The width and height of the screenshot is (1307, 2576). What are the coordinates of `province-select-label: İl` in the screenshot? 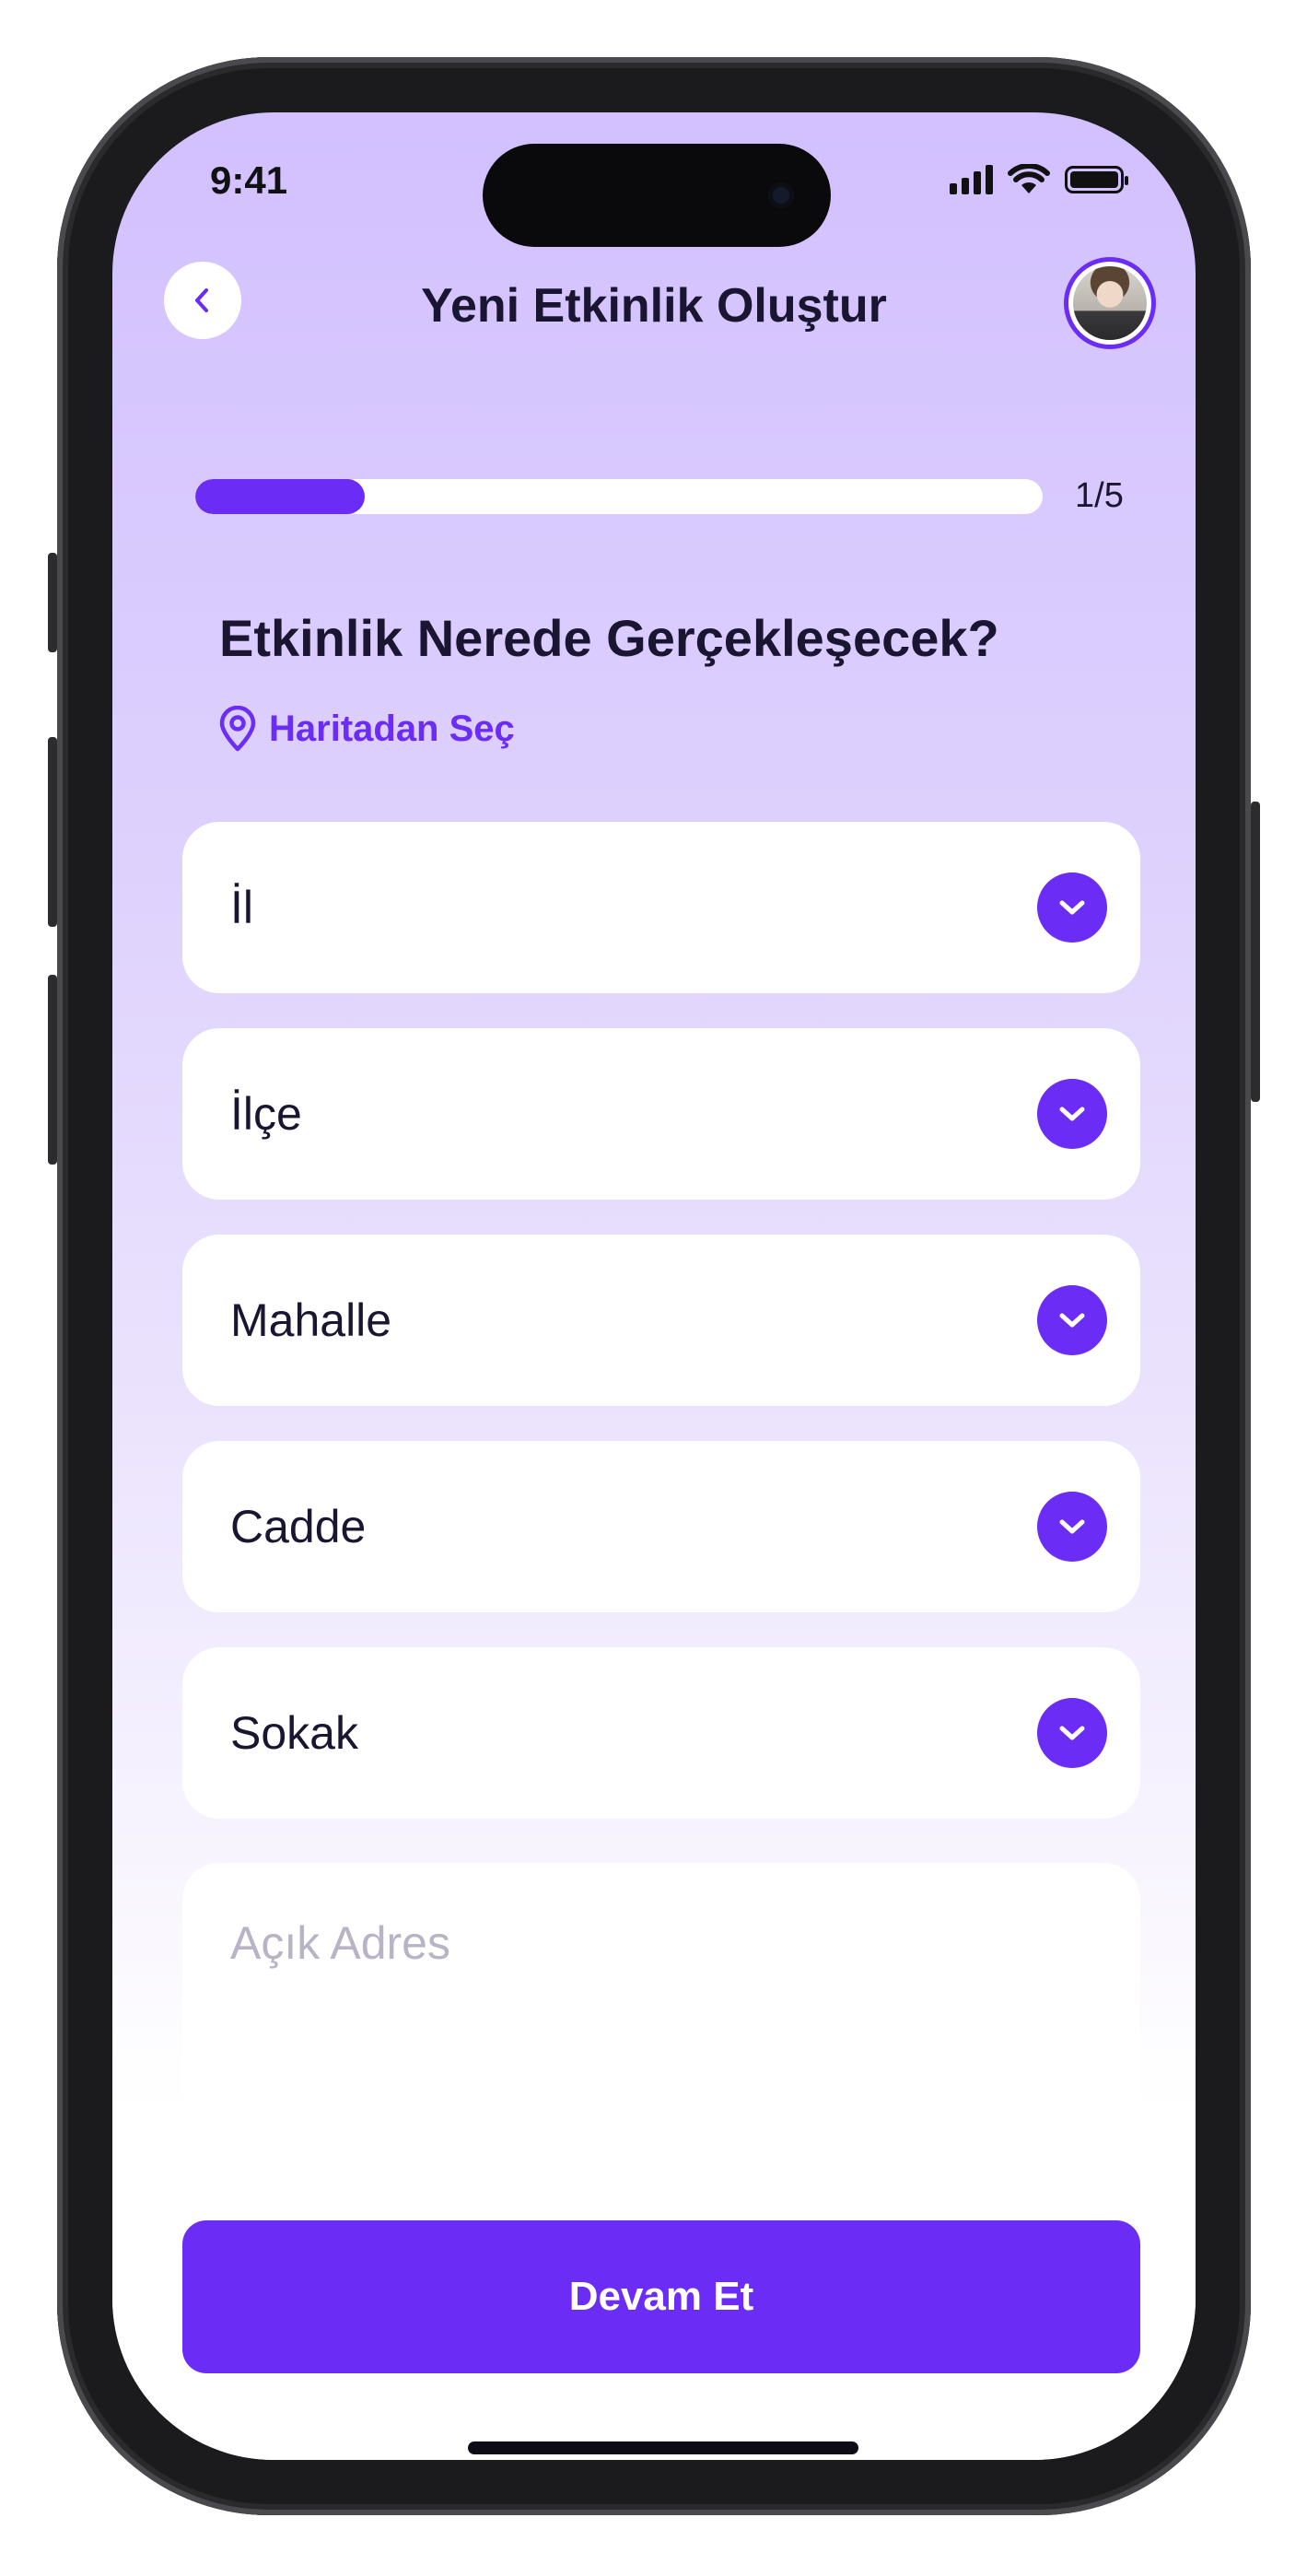 It's located at (242, 907).